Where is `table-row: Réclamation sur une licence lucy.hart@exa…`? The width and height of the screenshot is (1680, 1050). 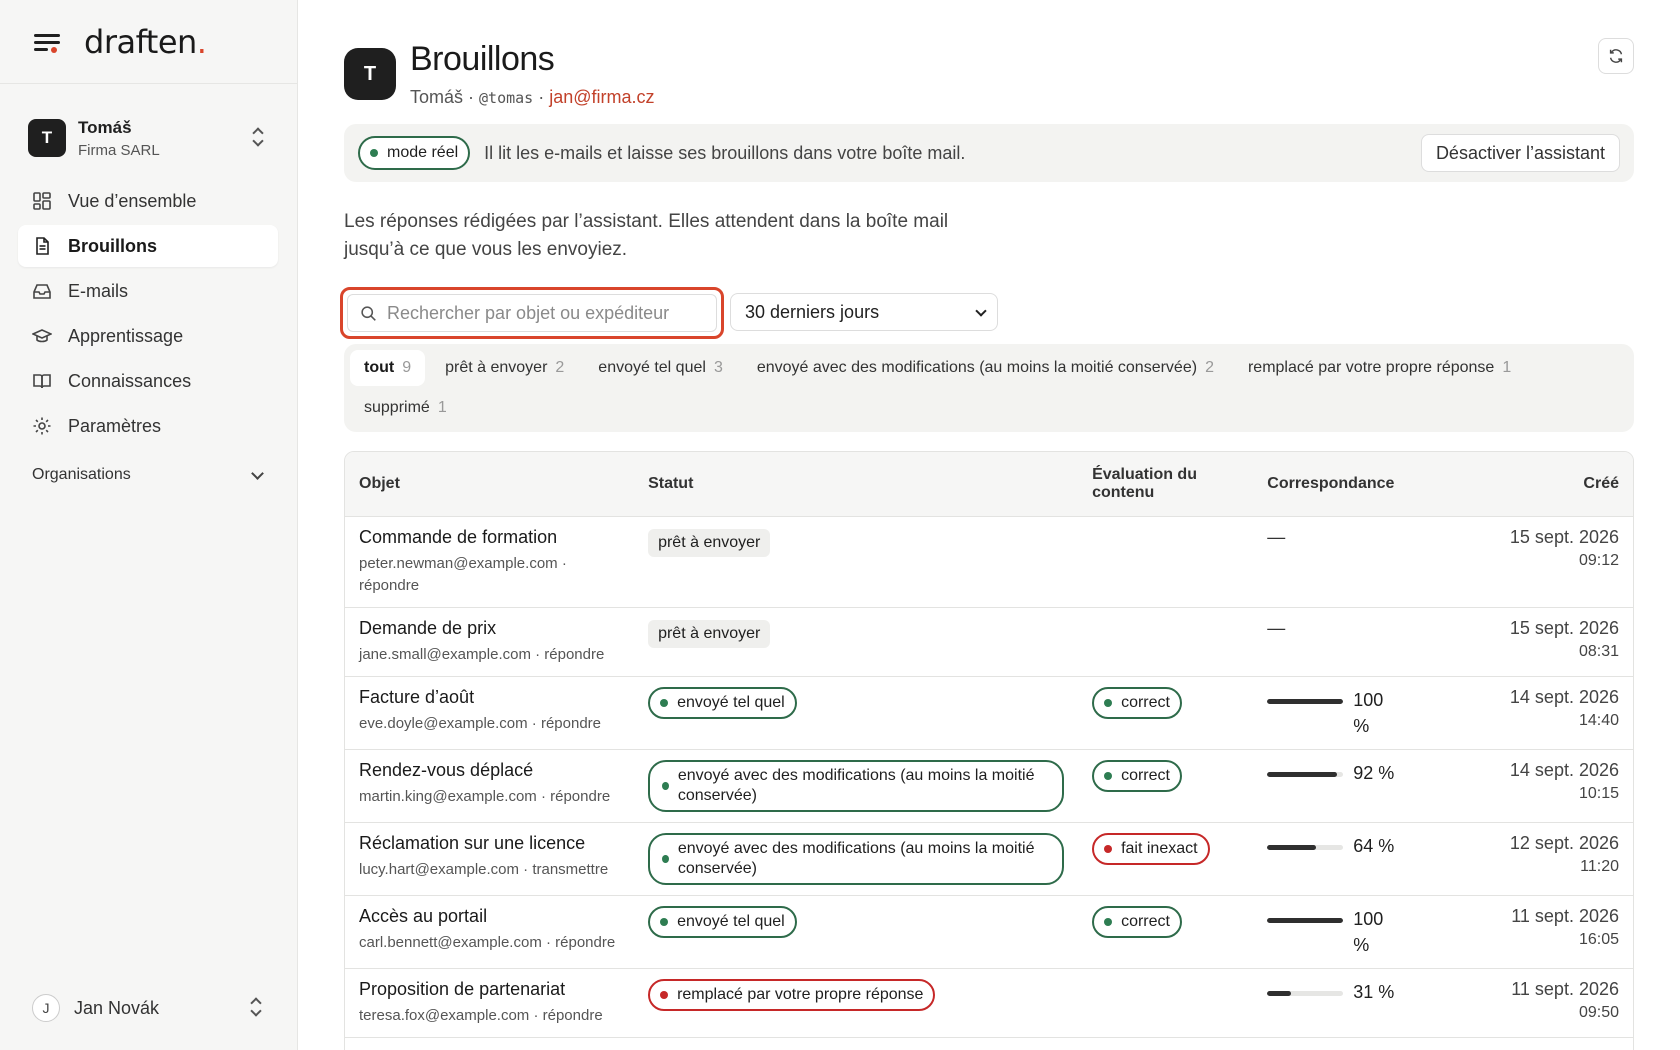 table-row: Réclamation sur une licence lucy.hart@exa… is located at coordinates (989, 859).